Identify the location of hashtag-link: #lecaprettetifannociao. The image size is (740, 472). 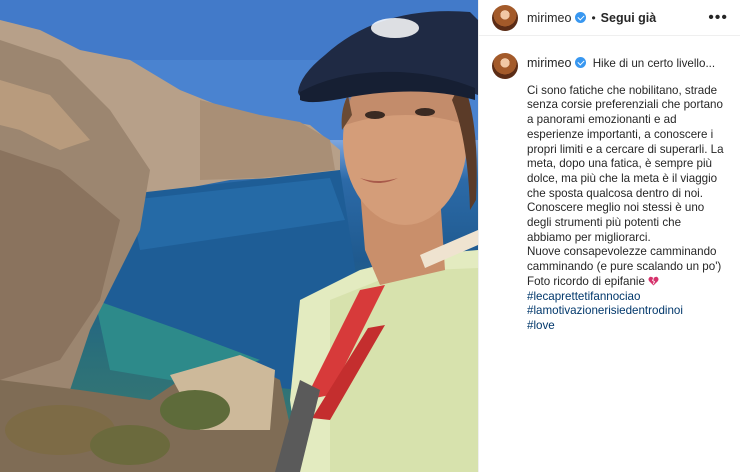
(627, 297).